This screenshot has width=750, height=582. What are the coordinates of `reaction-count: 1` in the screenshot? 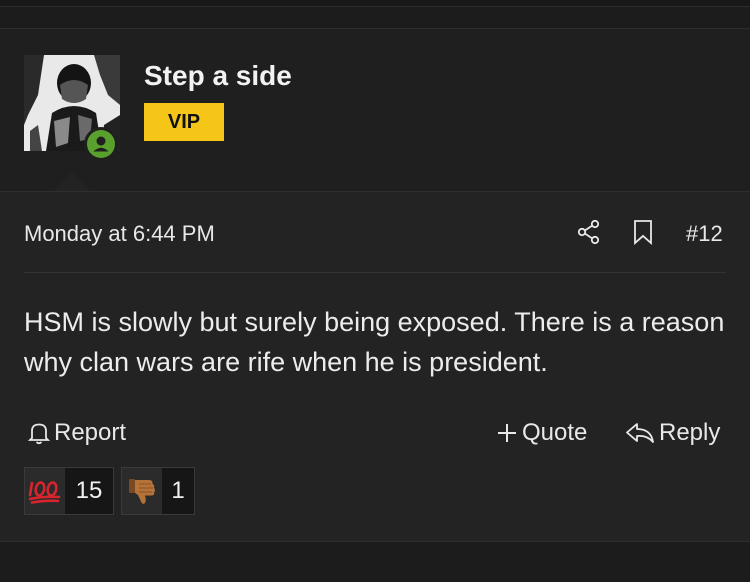 It's located at (178, 490).